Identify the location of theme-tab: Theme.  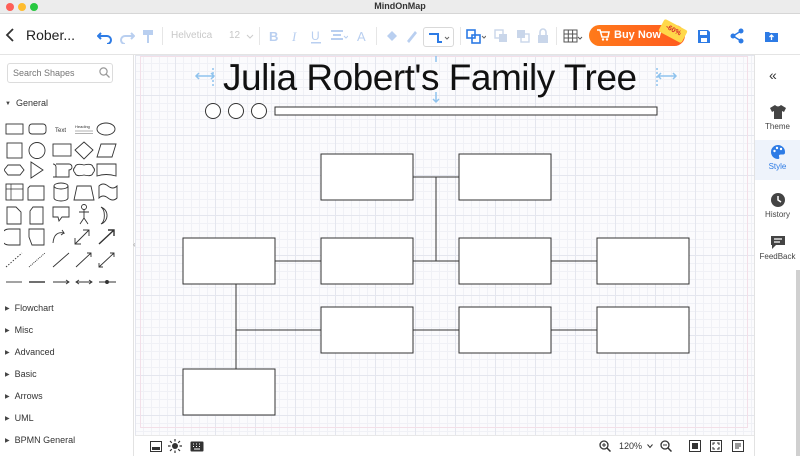
(777, 120).